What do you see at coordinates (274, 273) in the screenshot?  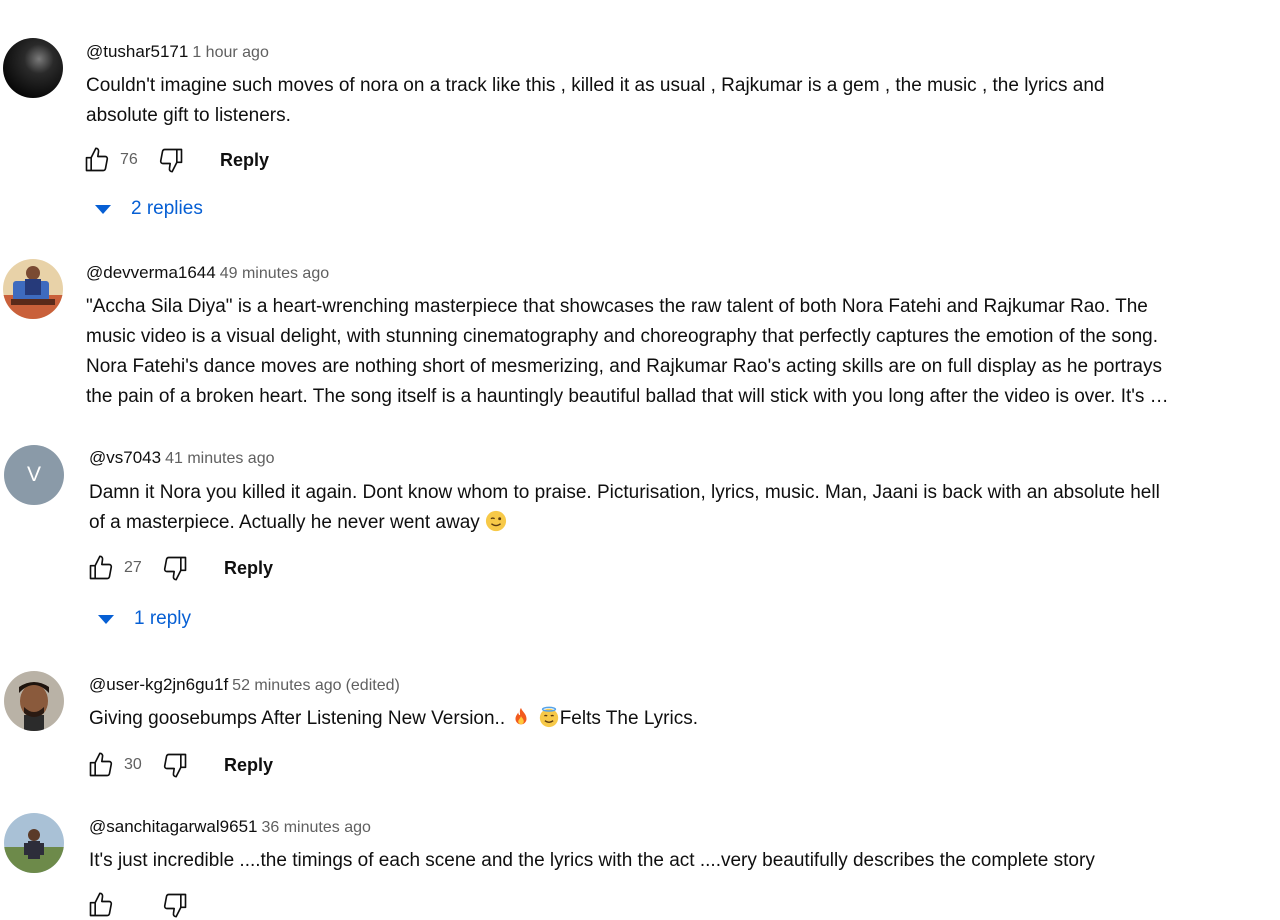 I see `comment-time: 49 minutes ago` at bounding box center [274, 273].